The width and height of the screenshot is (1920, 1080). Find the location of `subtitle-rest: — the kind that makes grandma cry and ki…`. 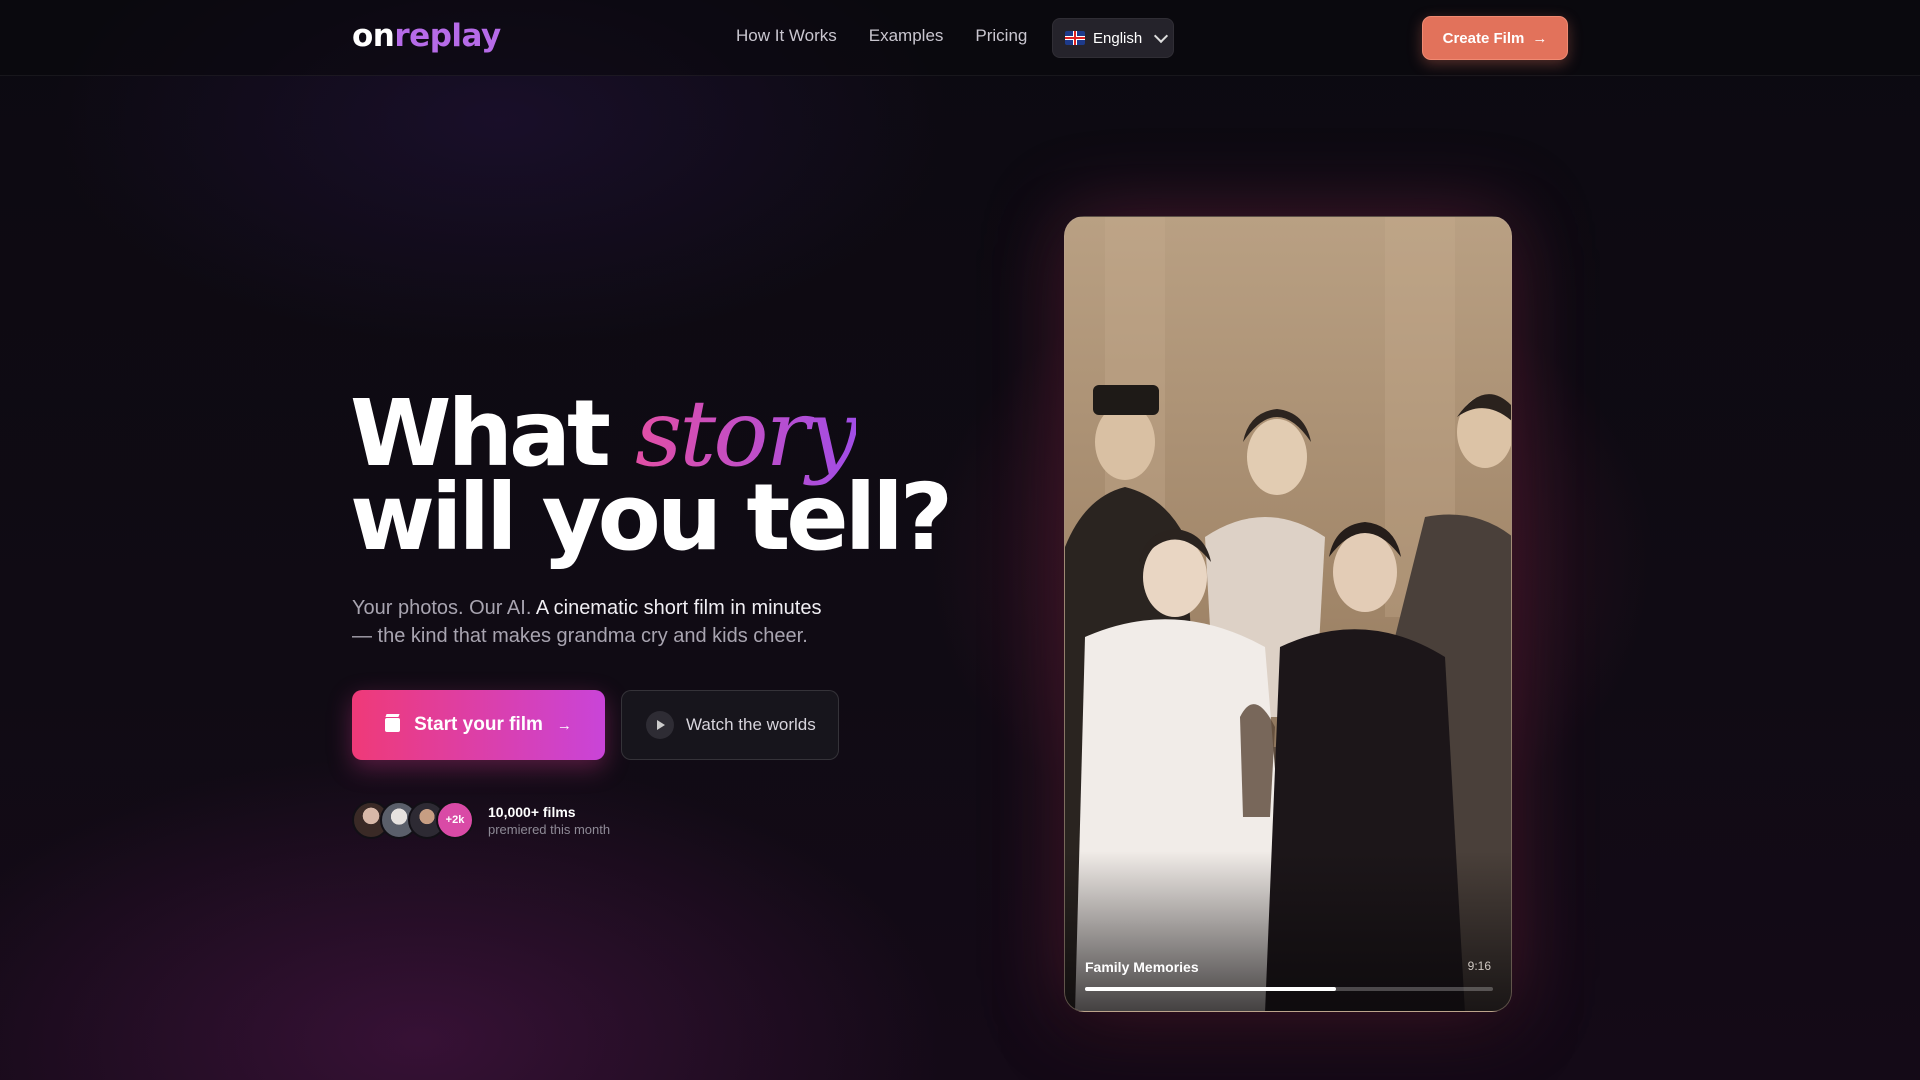

subtitle-rest: — the kind that makes grandma cry and ki… is located at coordinates (580, 636).